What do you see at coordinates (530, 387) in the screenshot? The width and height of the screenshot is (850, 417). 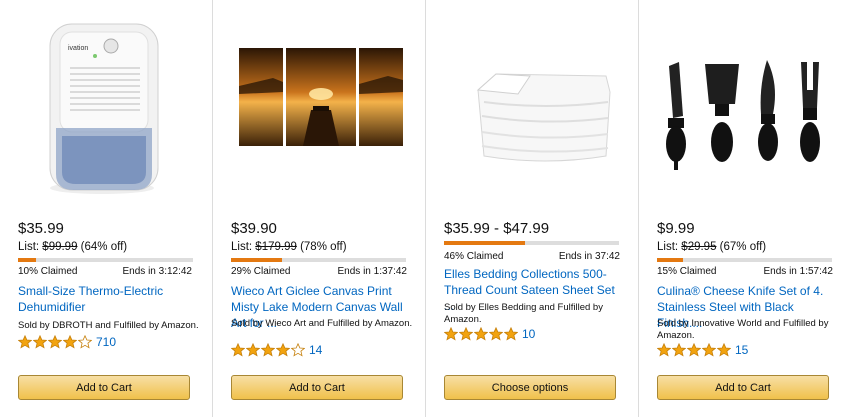 I see `choose-options-button: Choose options` at bounding box center [530, 387].